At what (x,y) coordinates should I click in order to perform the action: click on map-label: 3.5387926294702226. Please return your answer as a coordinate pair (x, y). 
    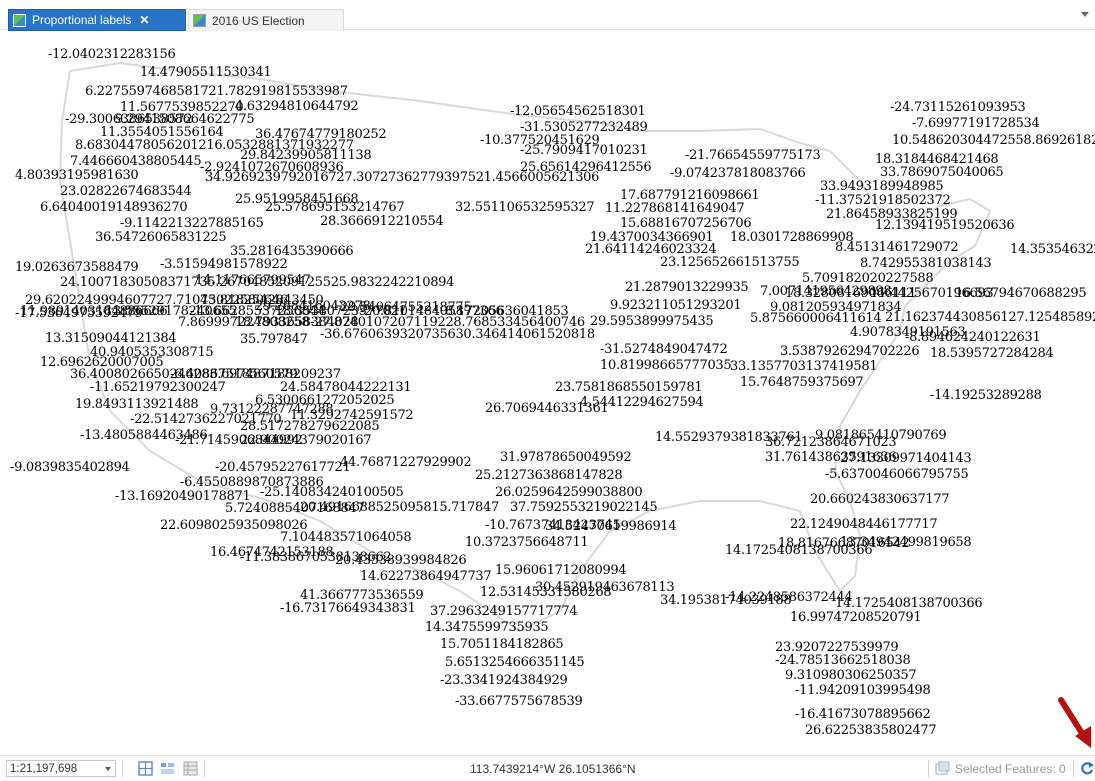
    Looking at the image, I should click on (850, 351).